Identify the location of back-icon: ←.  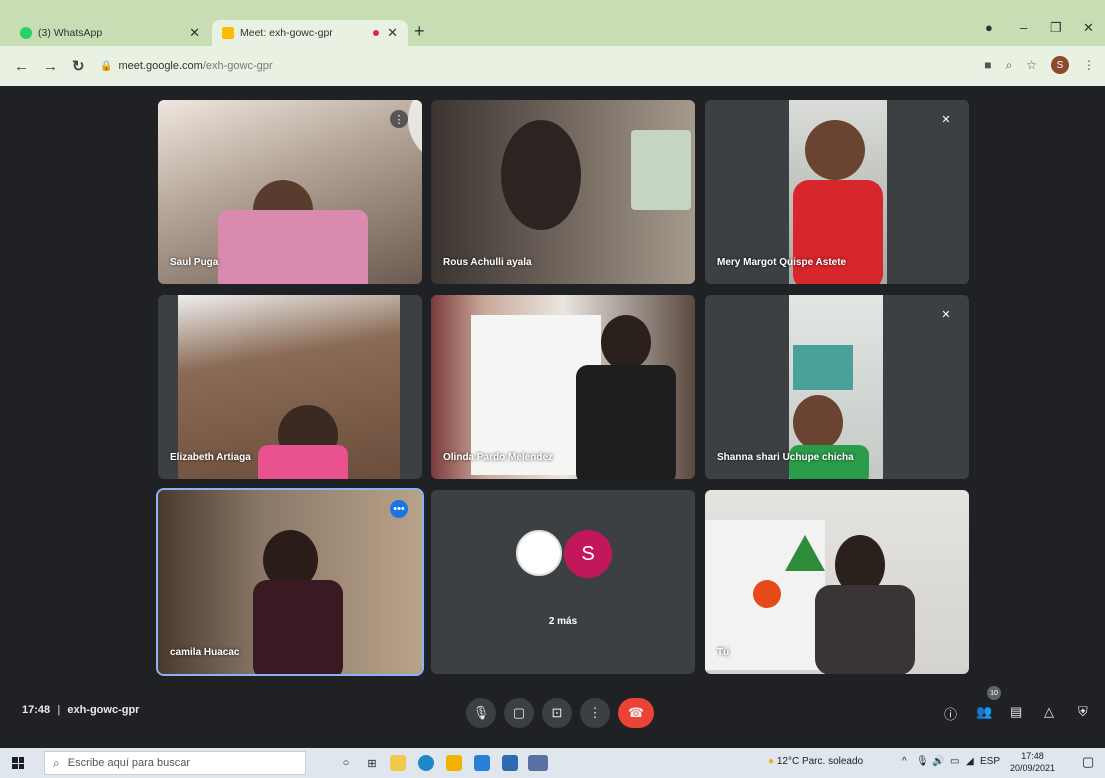
(21, 66).